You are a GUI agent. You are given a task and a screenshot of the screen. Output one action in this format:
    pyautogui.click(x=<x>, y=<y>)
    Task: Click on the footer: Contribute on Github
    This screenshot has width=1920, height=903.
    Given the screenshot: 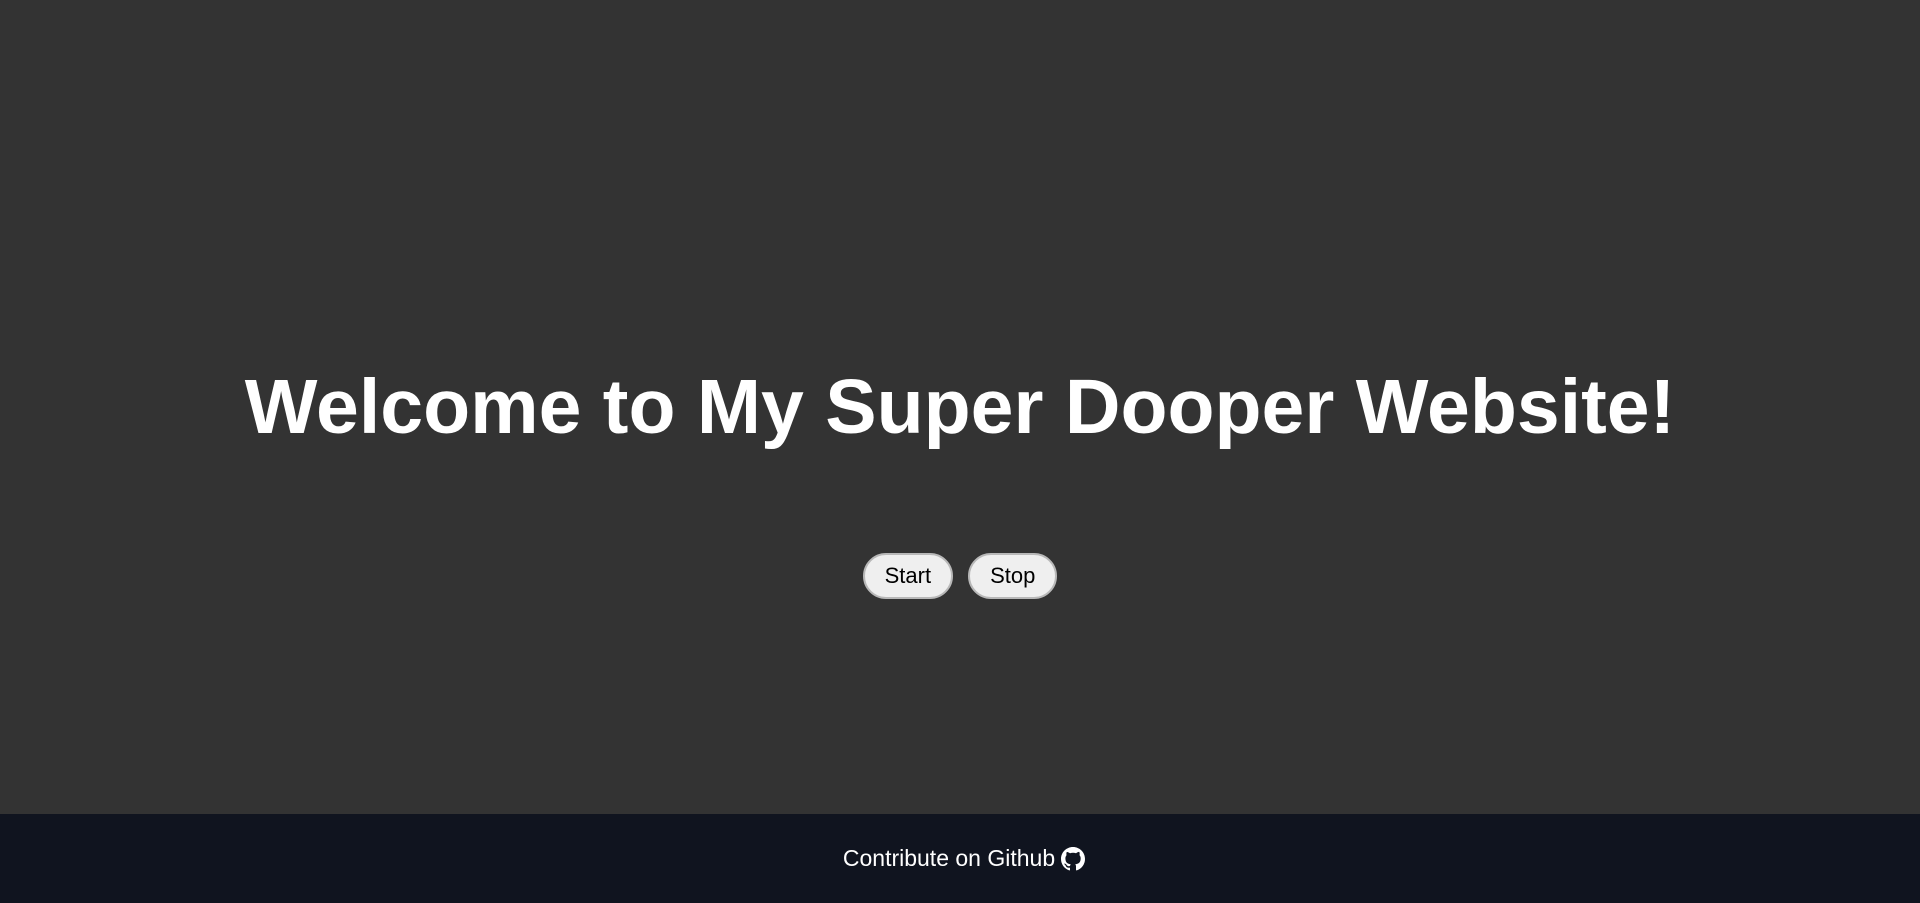 What is the action you would take?
    pyautogui.click(x=960, y=858)
    